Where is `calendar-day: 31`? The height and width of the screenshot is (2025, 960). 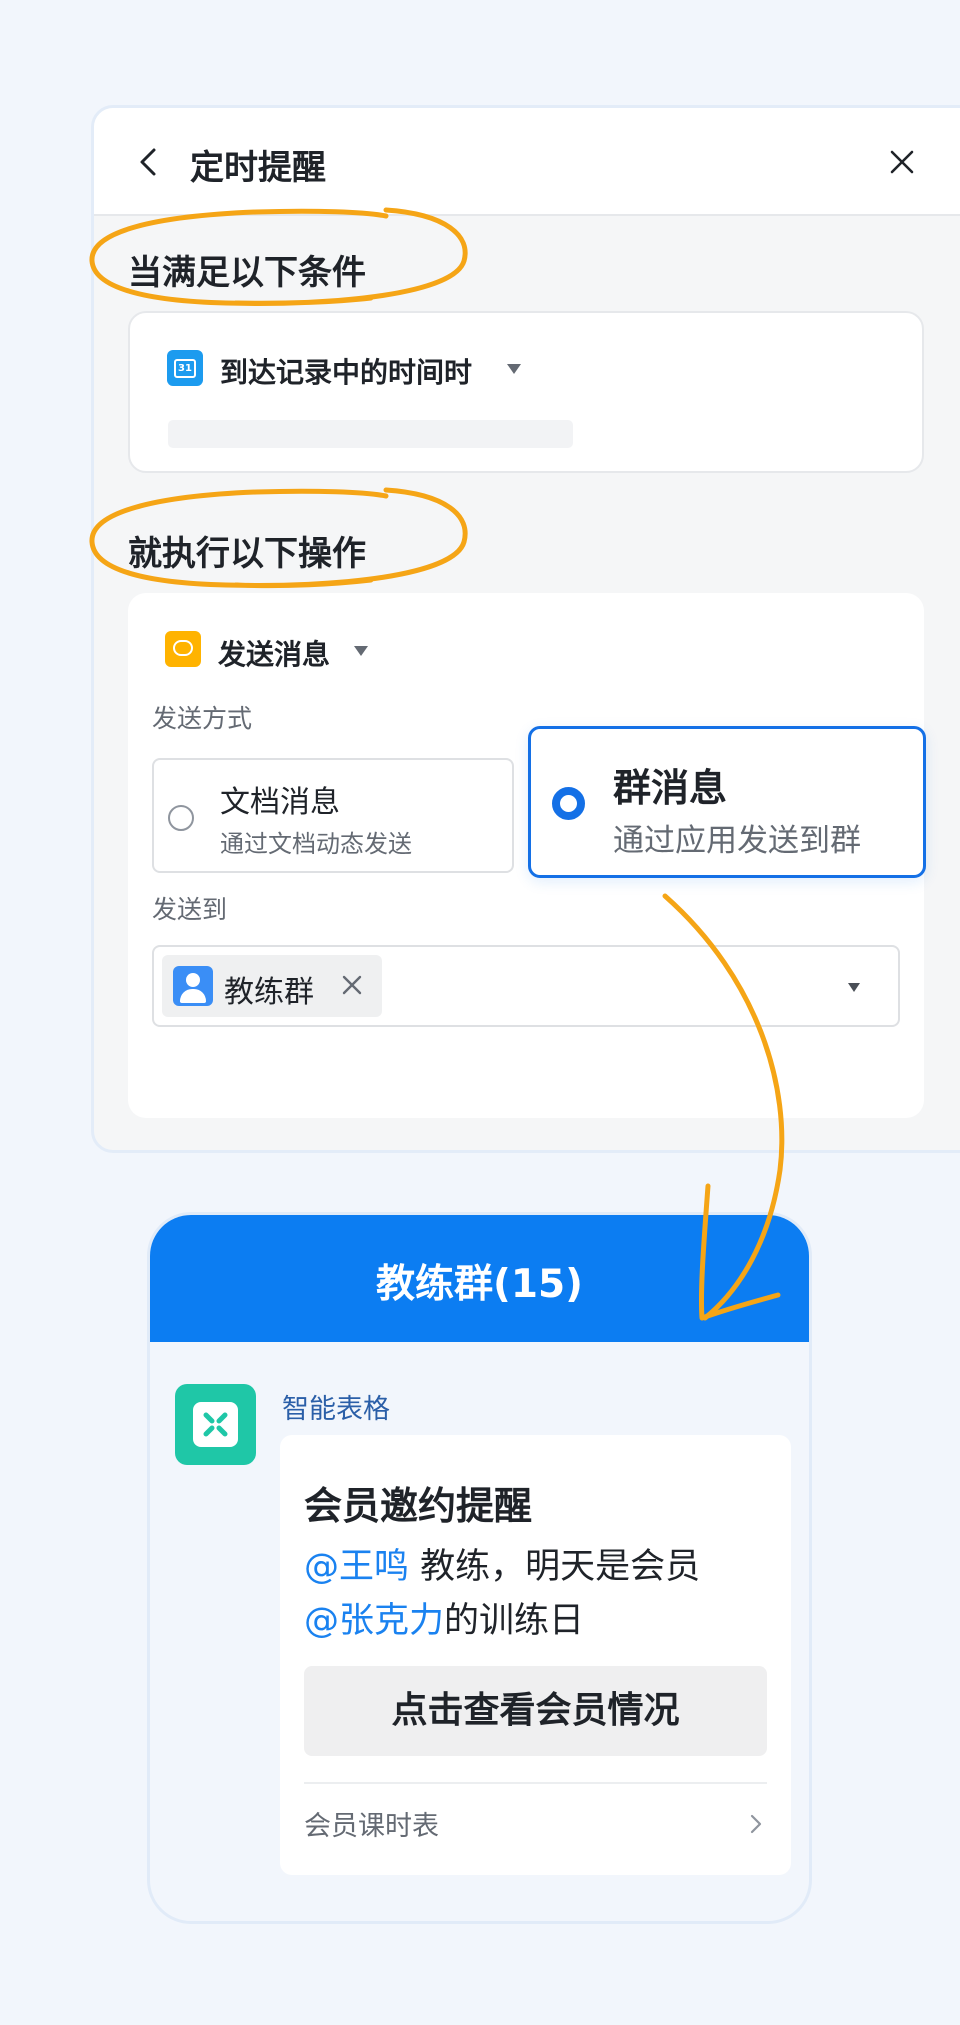 calendar-day: 31 is located at coordinates (185, 368).